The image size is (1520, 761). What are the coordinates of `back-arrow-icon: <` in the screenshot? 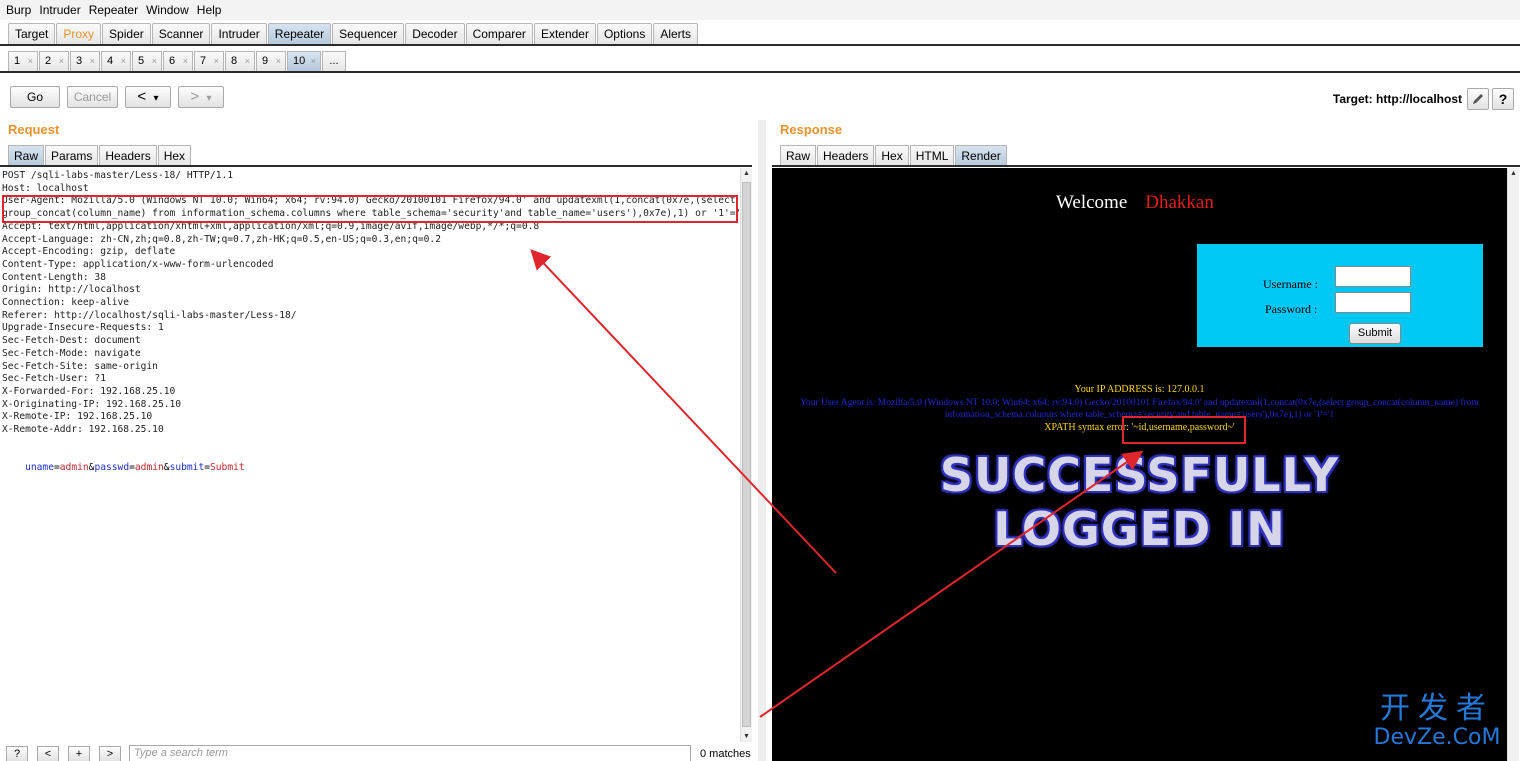 It's located at (142, 96).